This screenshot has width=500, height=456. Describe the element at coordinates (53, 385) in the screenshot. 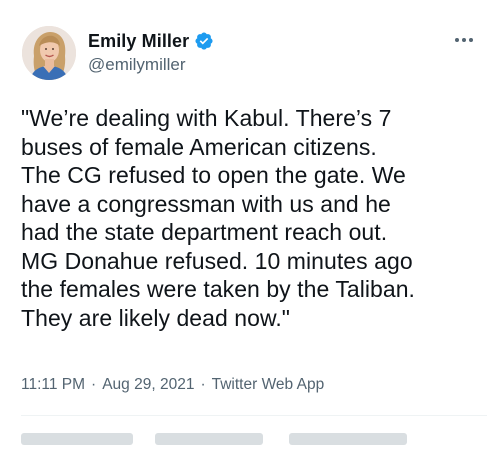

I see `tweet-time: 11:11 PM` at that location.